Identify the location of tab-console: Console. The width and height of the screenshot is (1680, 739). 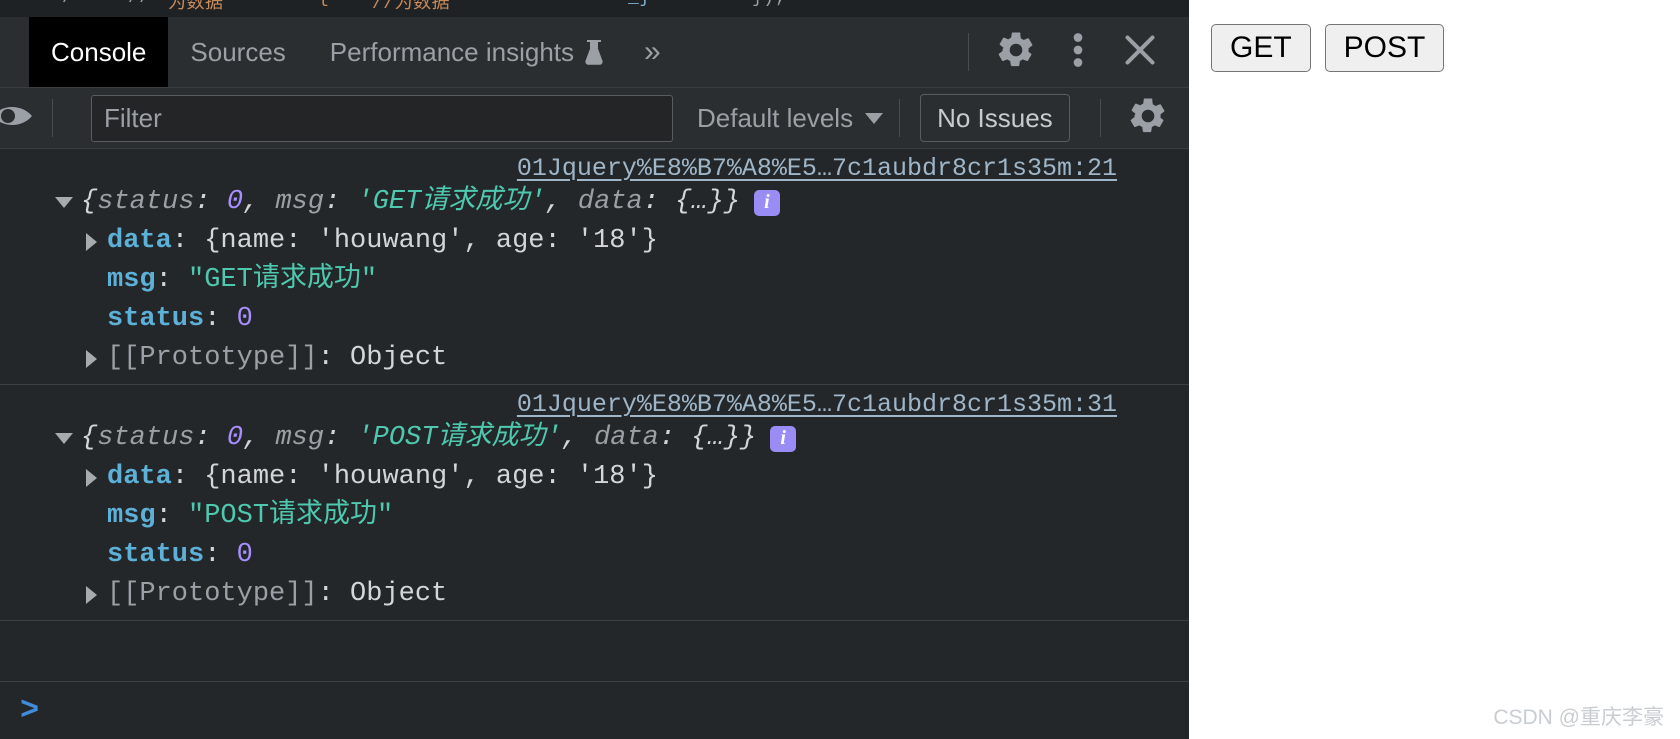
(99, 52).